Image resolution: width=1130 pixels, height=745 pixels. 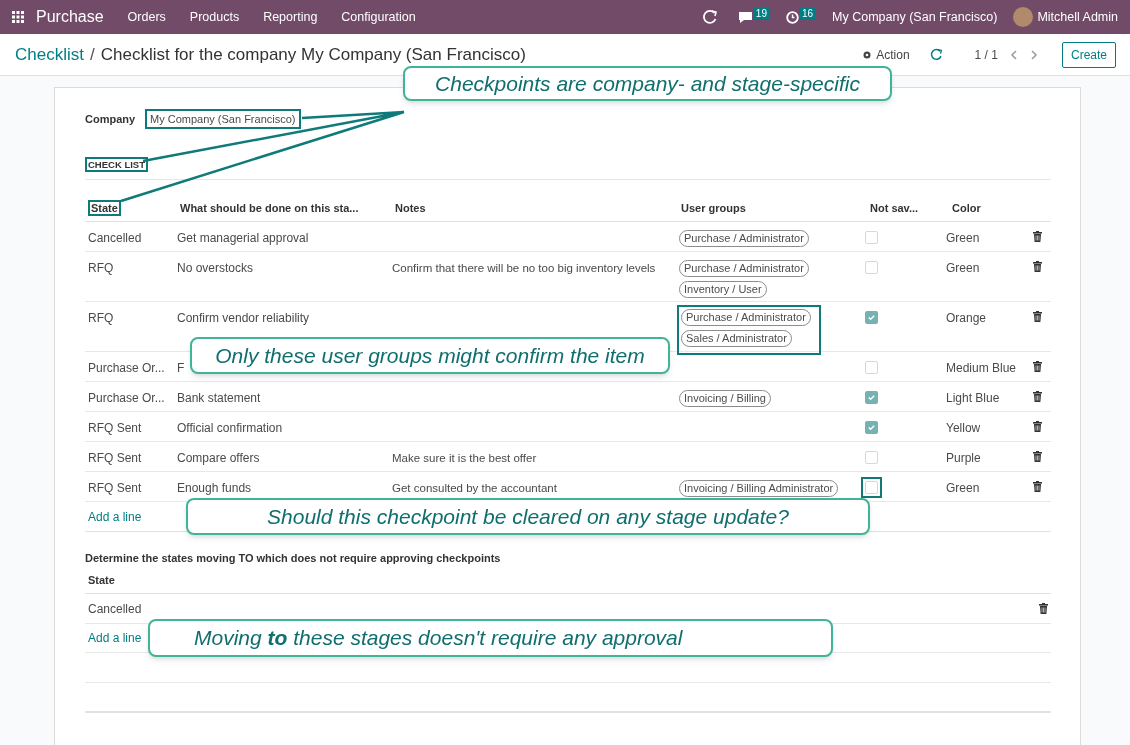 I want to click on menu-item: Products, so click(x=214, y=17).